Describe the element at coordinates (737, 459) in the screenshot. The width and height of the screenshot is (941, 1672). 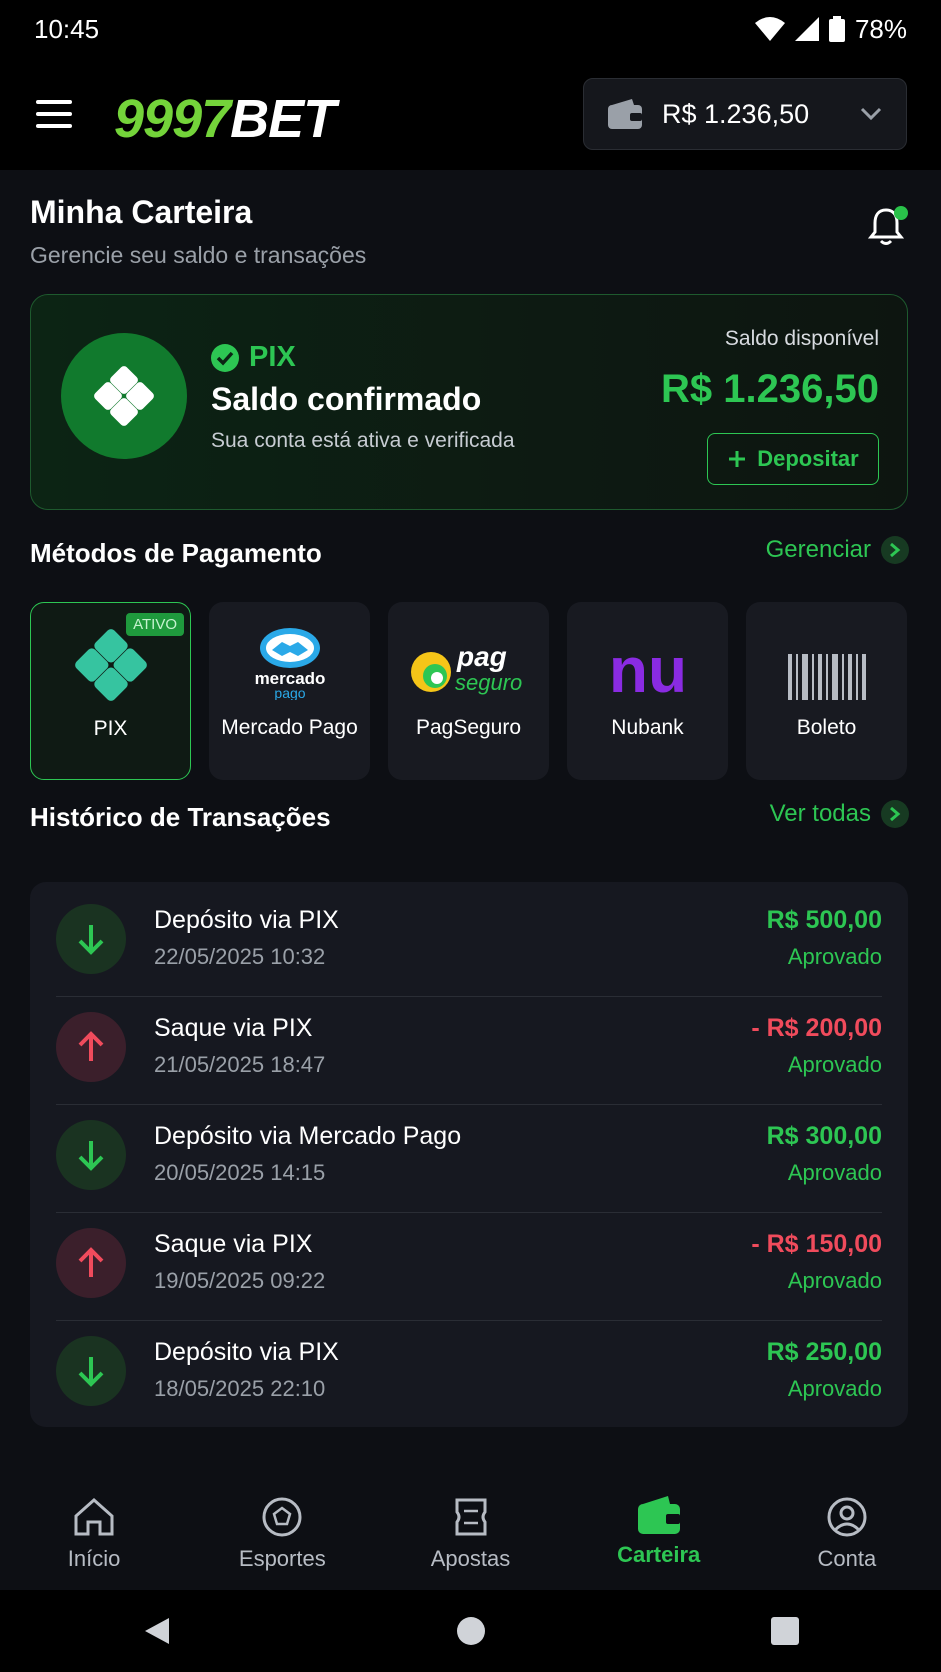
I see `plus-icon` at that location.